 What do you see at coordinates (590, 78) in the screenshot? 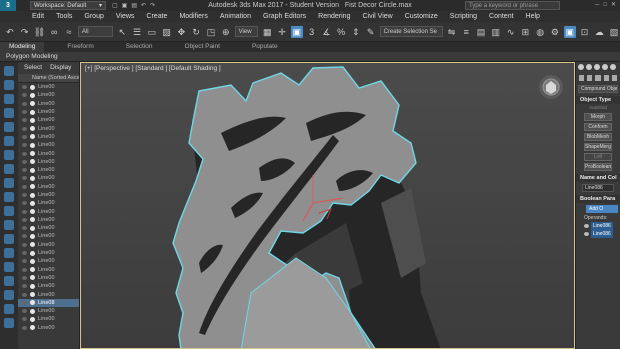
I see `shapes-icon` at bounding box center [590, 78].